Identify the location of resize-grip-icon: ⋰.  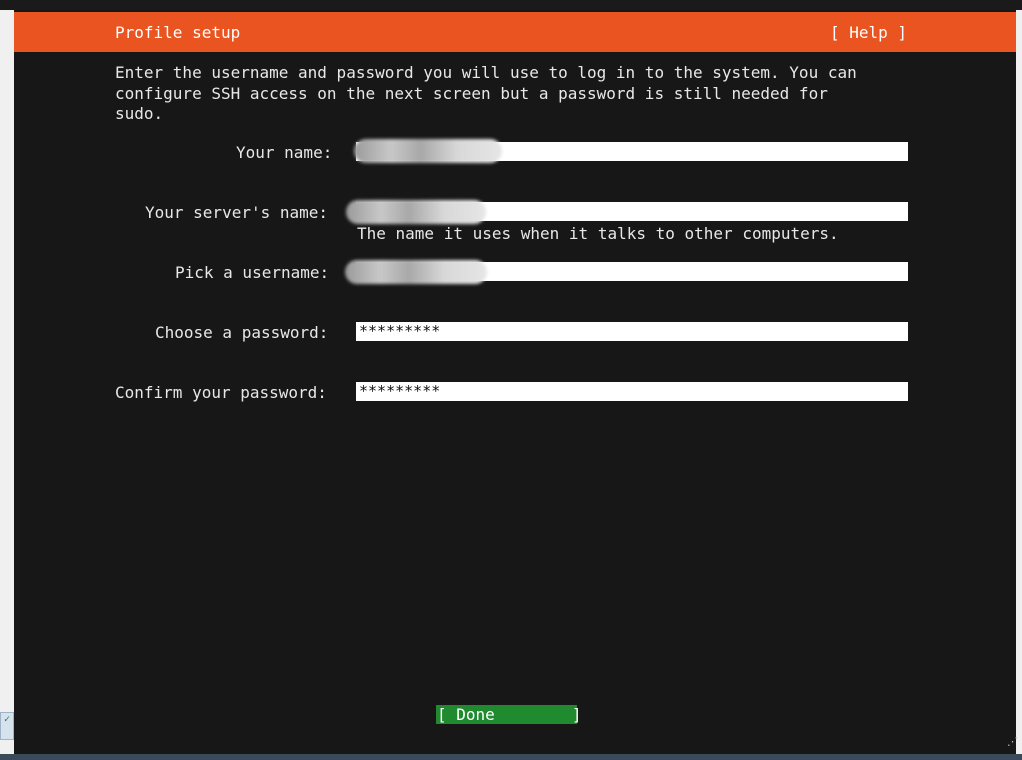
(1010, 745).